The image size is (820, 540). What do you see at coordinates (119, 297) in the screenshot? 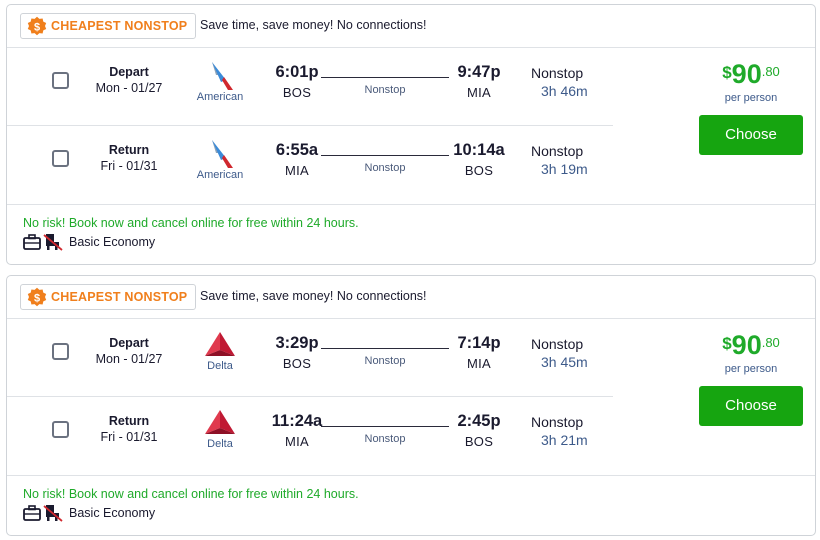
I see `badge-label: CHEAPEST NONSTOP` at bounding box center [119, 297].